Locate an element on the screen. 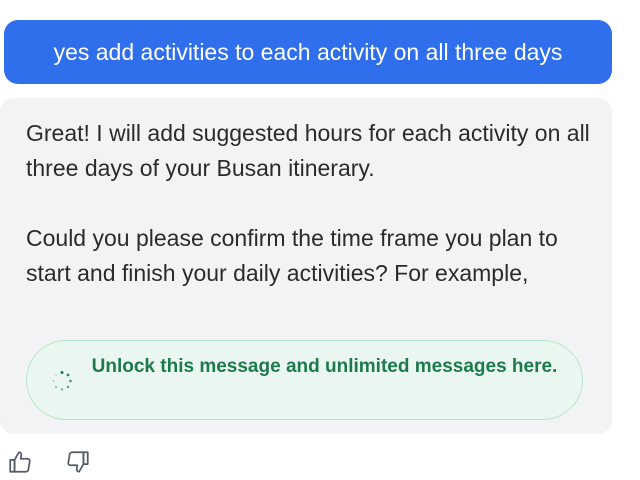  thumbs-up-icon is located at coordinates (20, 464).